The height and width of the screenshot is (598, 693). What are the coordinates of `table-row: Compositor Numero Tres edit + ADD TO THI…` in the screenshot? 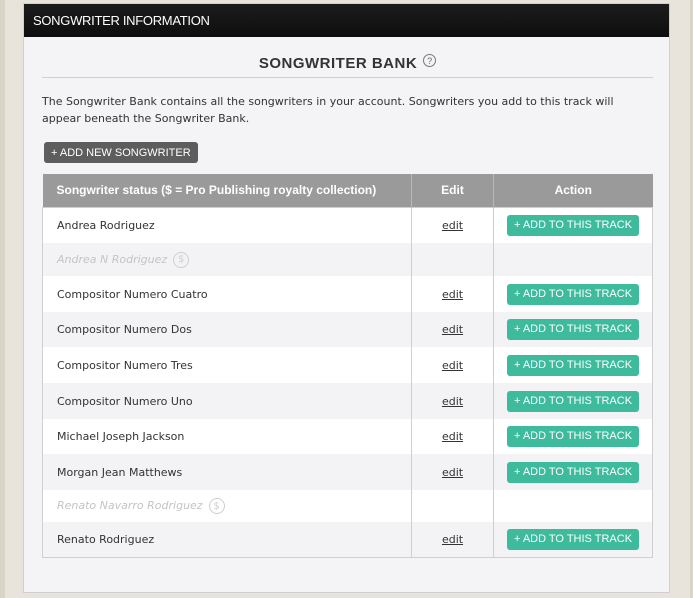 It's located at (347, 365).